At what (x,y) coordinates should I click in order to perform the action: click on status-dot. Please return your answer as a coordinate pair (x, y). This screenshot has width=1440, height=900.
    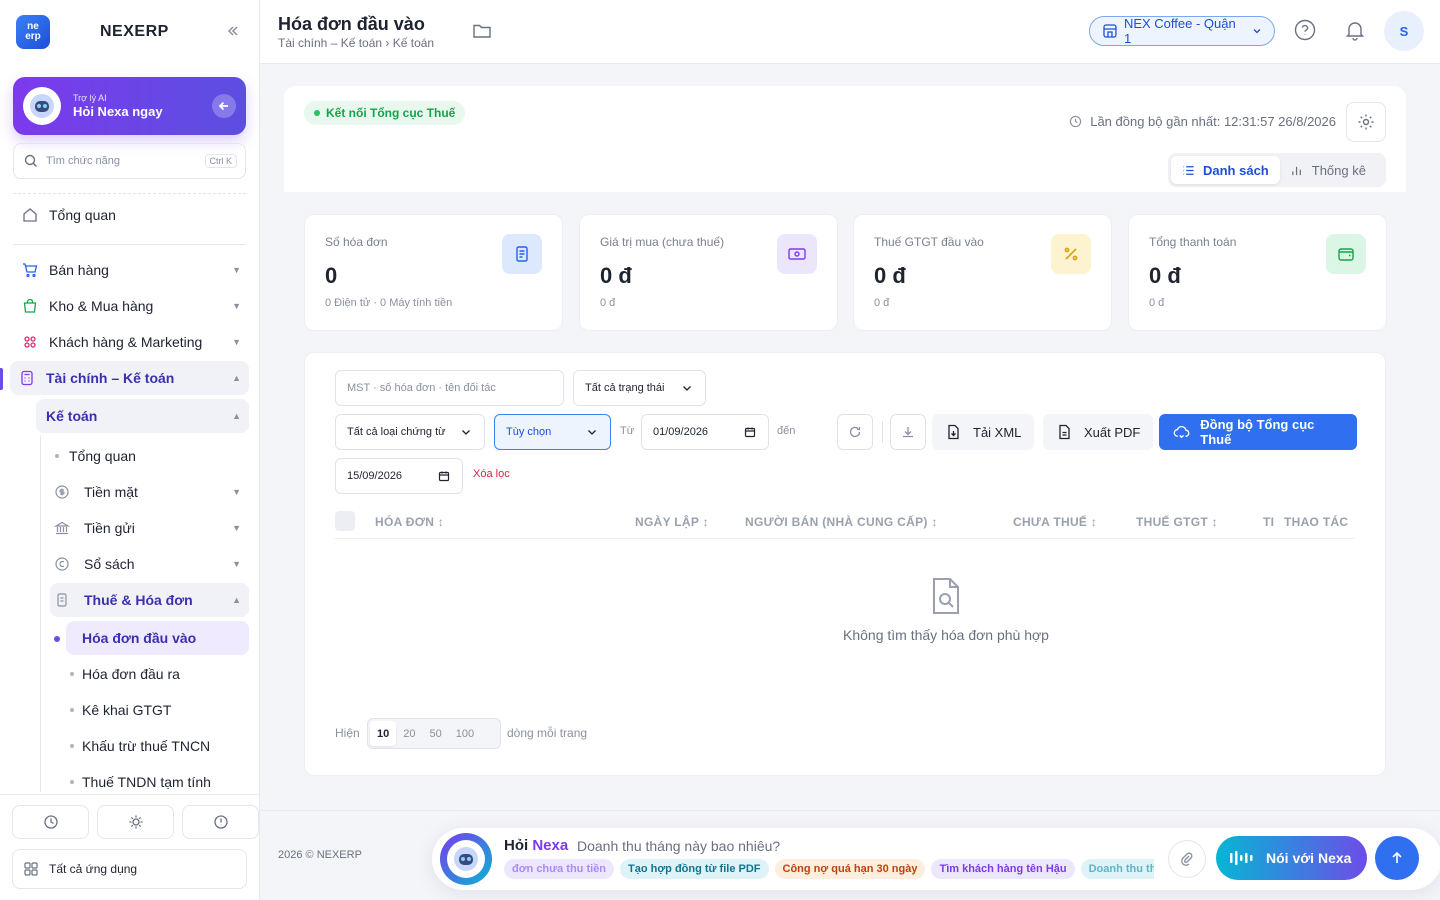
    Looking at the image, I should click on (317, 113).